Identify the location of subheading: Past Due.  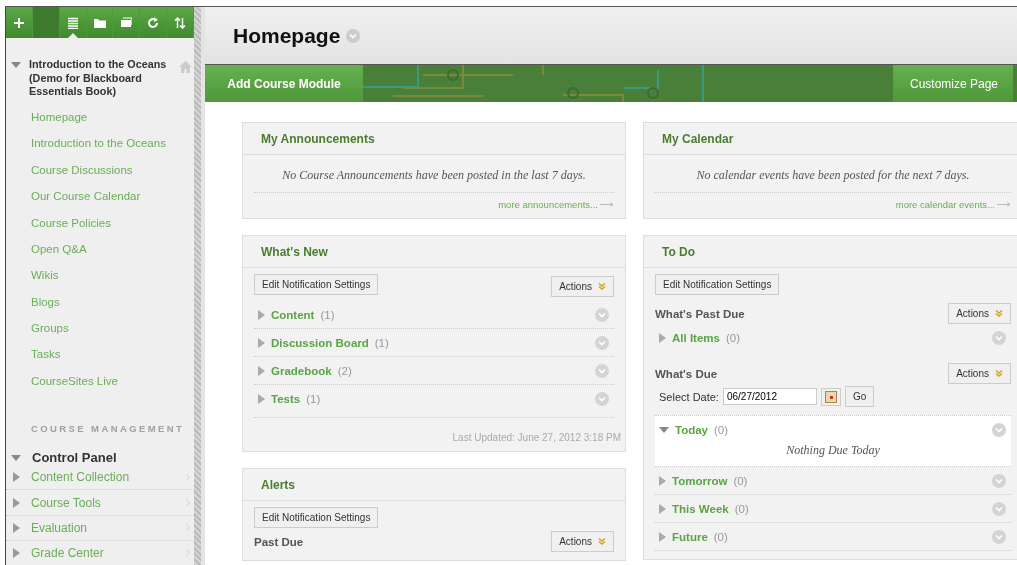
(279, 541).